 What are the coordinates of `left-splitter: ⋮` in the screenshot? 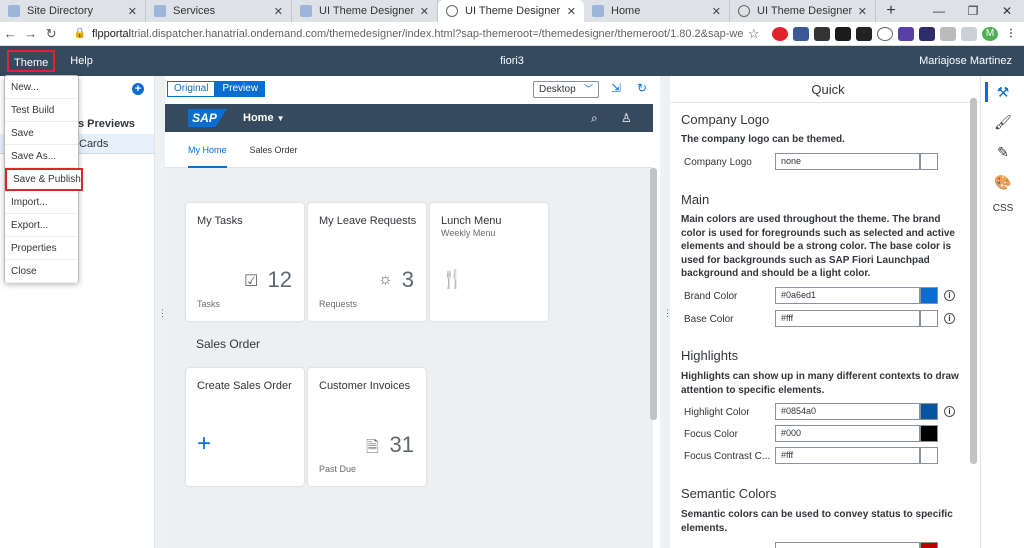 It's located at (161, 312).